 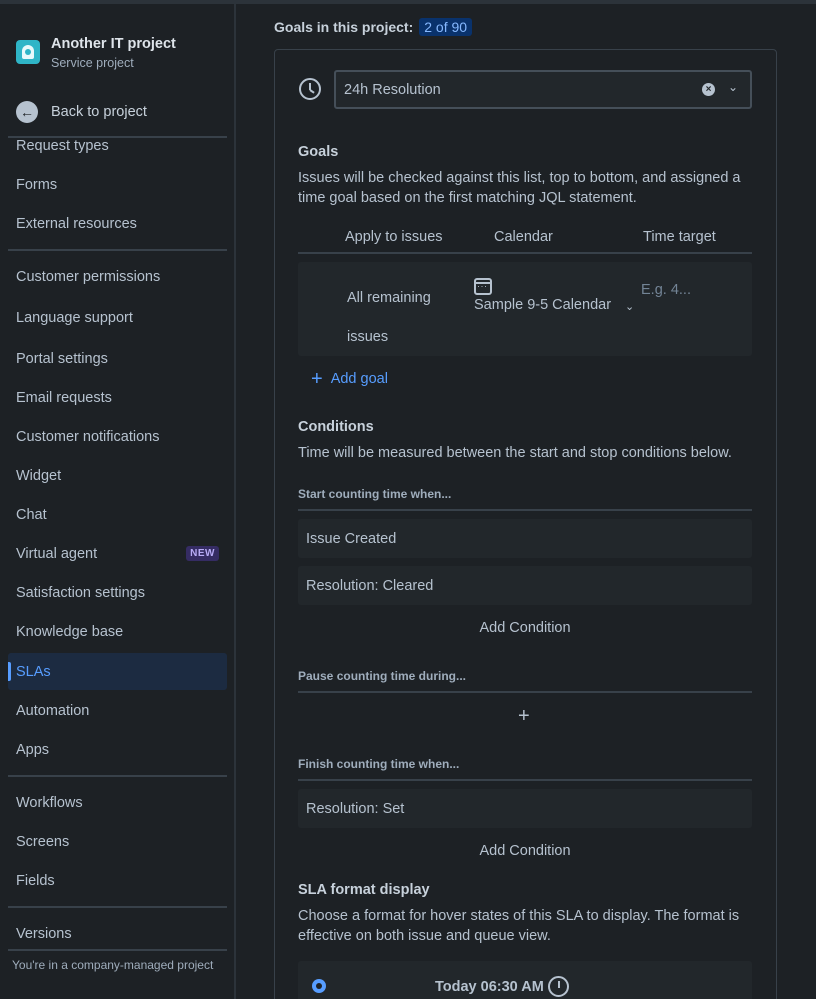 What do you see at coordinates (117, 145) in the screenshot?
I see `sidebar-item-request-types: Request types` at bounding box center [117, 145].